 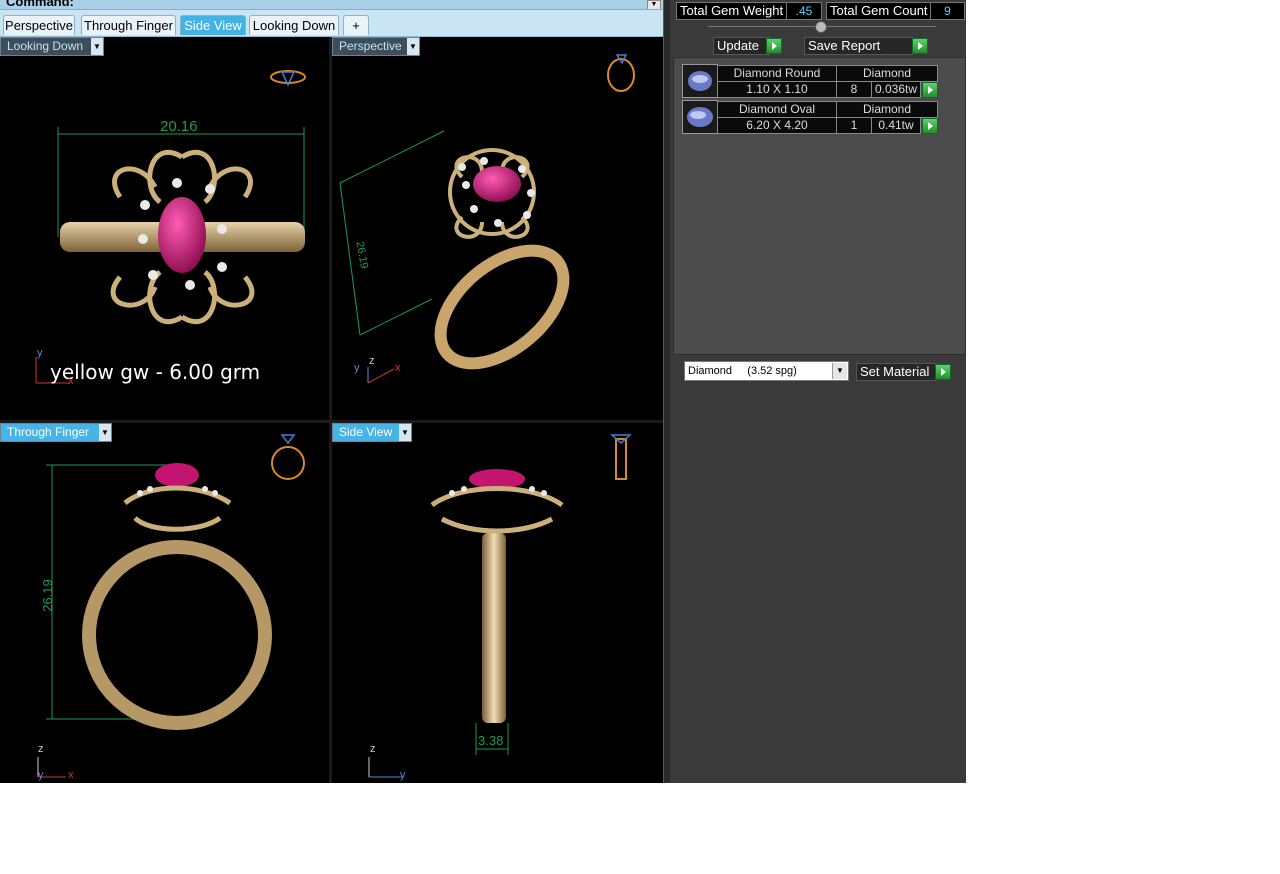 What do you see at coordinates (878, 11) in the screenshot?
I see `total-gem-count-label: Total Gem Count` at bounding box center [878, 11].